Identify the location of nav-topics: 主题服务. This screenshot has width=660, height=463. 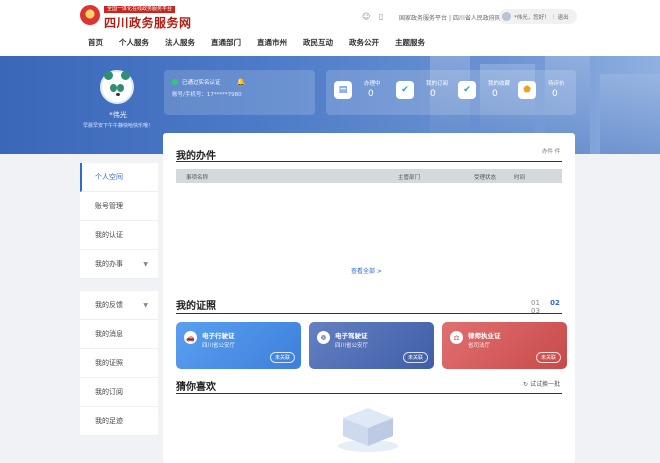
(410, 42).